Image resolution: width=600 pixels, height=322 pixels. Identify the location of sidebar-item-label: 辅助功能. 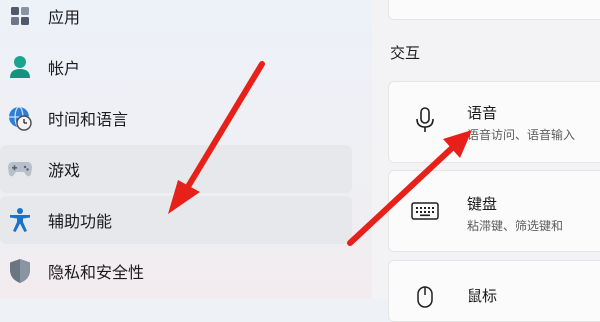
(80, 221).